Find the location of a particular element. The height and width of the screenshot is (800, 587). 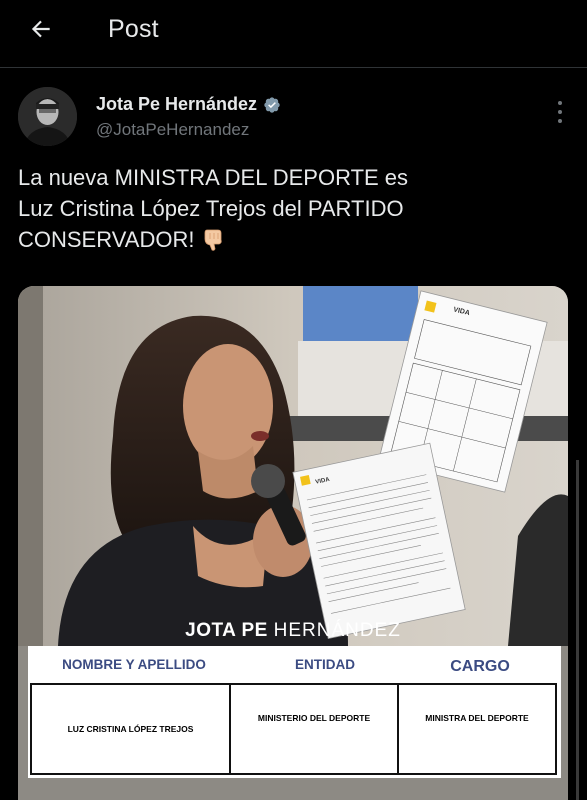

verified-badge-icon is located at coordinates (272, 104).